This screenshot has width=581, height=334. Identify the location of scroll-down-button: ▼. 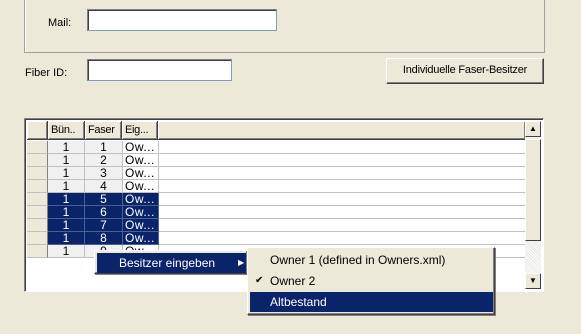
(533, 281).